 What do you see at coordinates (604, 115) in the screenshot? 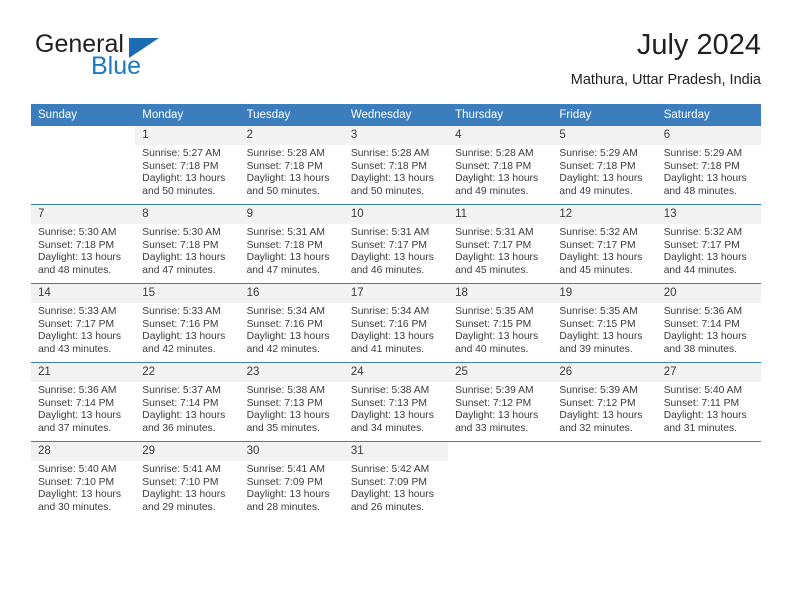
I see `weekday-header-friday: Friday` at bounding box center [604, 115].